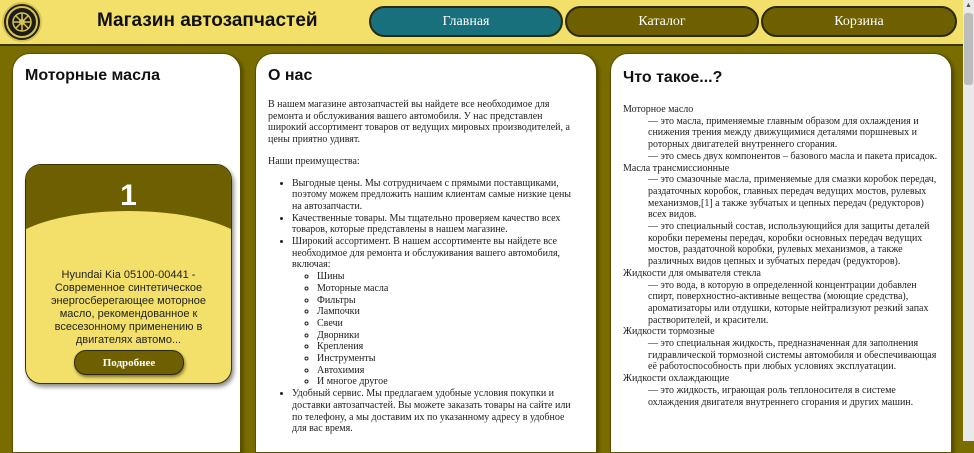  What do you see at coordinates (448, 324) in the screenshot?
I see `assortment-item: Свечи` at bounding box center [448, 324].